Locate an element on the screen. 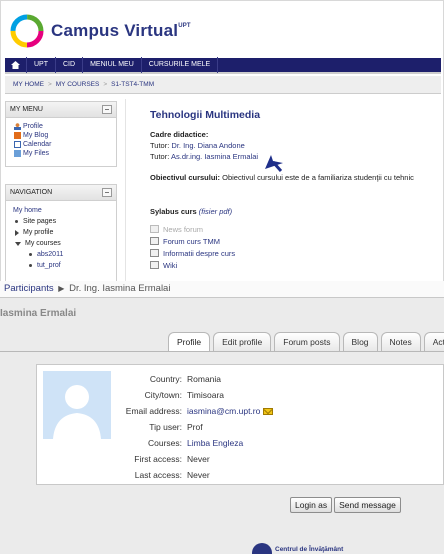 The width and height of the screenshot is (444, 554). resource-forum-curs: Forum curs TMM is located at coordinates (296, 241).